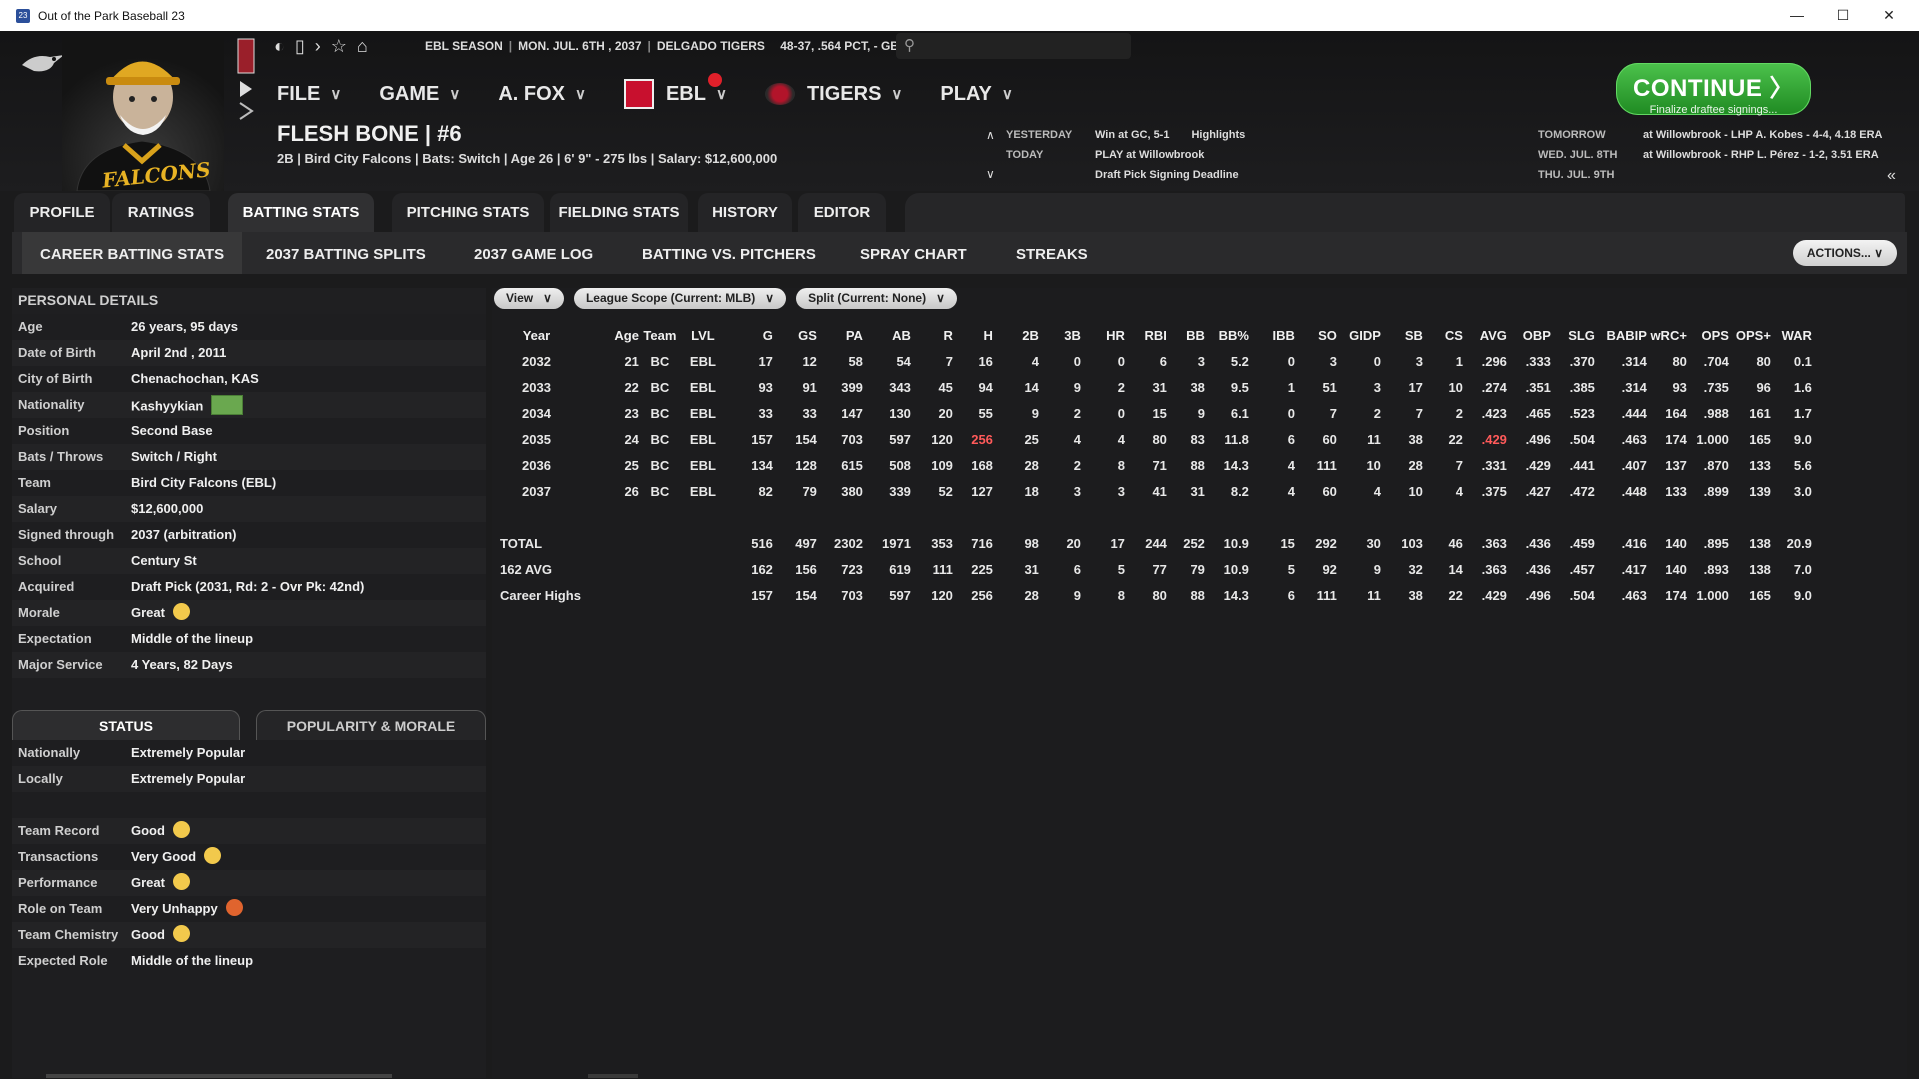 Image resolution: width=1919 pixels, height=1079 pixels. What do you see at coordinates (1227, 335) in the screenshot?
I see `column-header: BB%` at bounding box center [1227, 335].